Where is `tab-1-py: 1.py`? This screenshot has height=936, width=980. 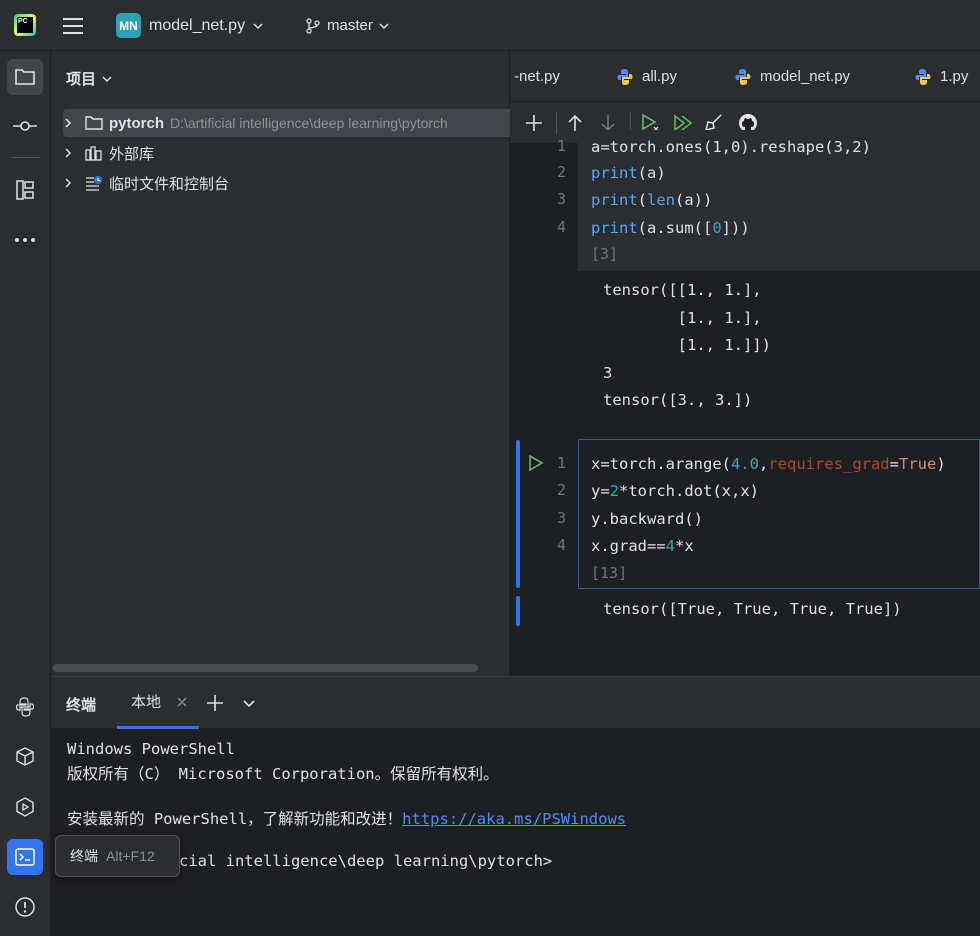
tab-1-py: 1.py is located at coordinates (941, 76).